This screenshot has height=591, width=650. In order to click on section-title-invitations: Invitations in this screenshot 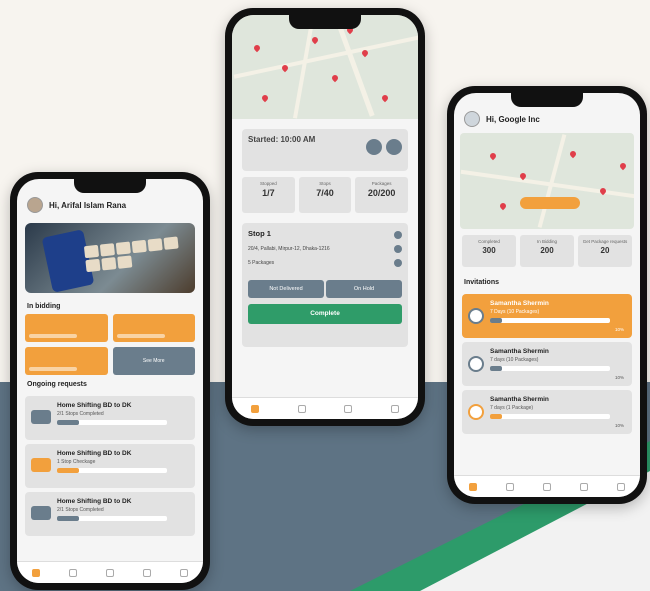, I will do `click(482, 282)`.